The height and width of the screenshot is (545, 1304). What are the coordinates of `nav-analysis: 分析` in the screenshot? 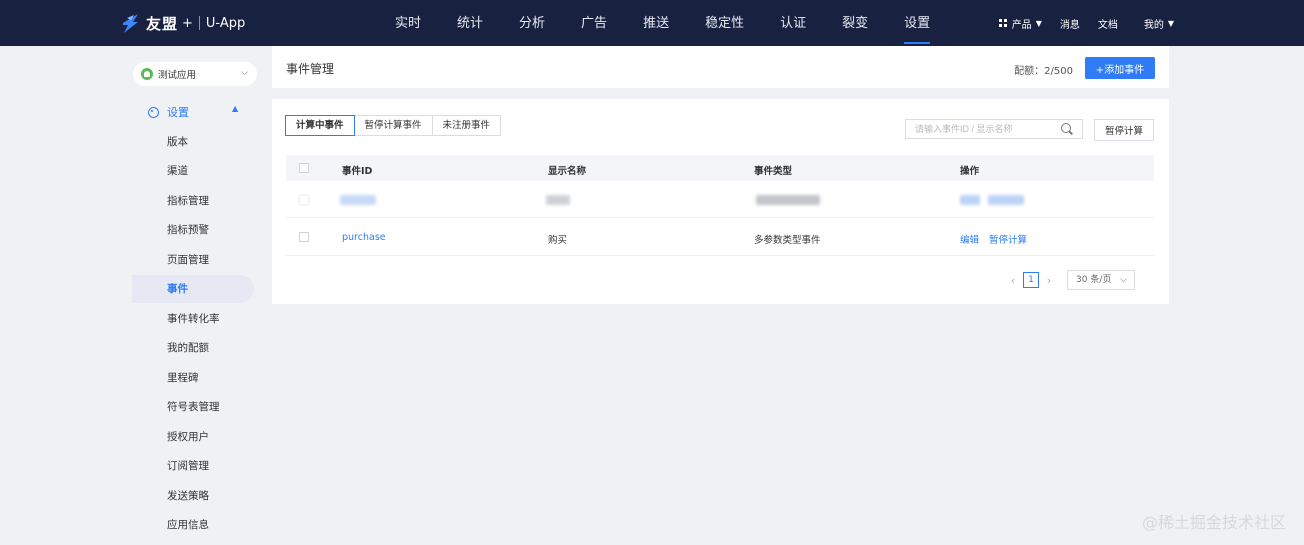 It's located at (532, 23).